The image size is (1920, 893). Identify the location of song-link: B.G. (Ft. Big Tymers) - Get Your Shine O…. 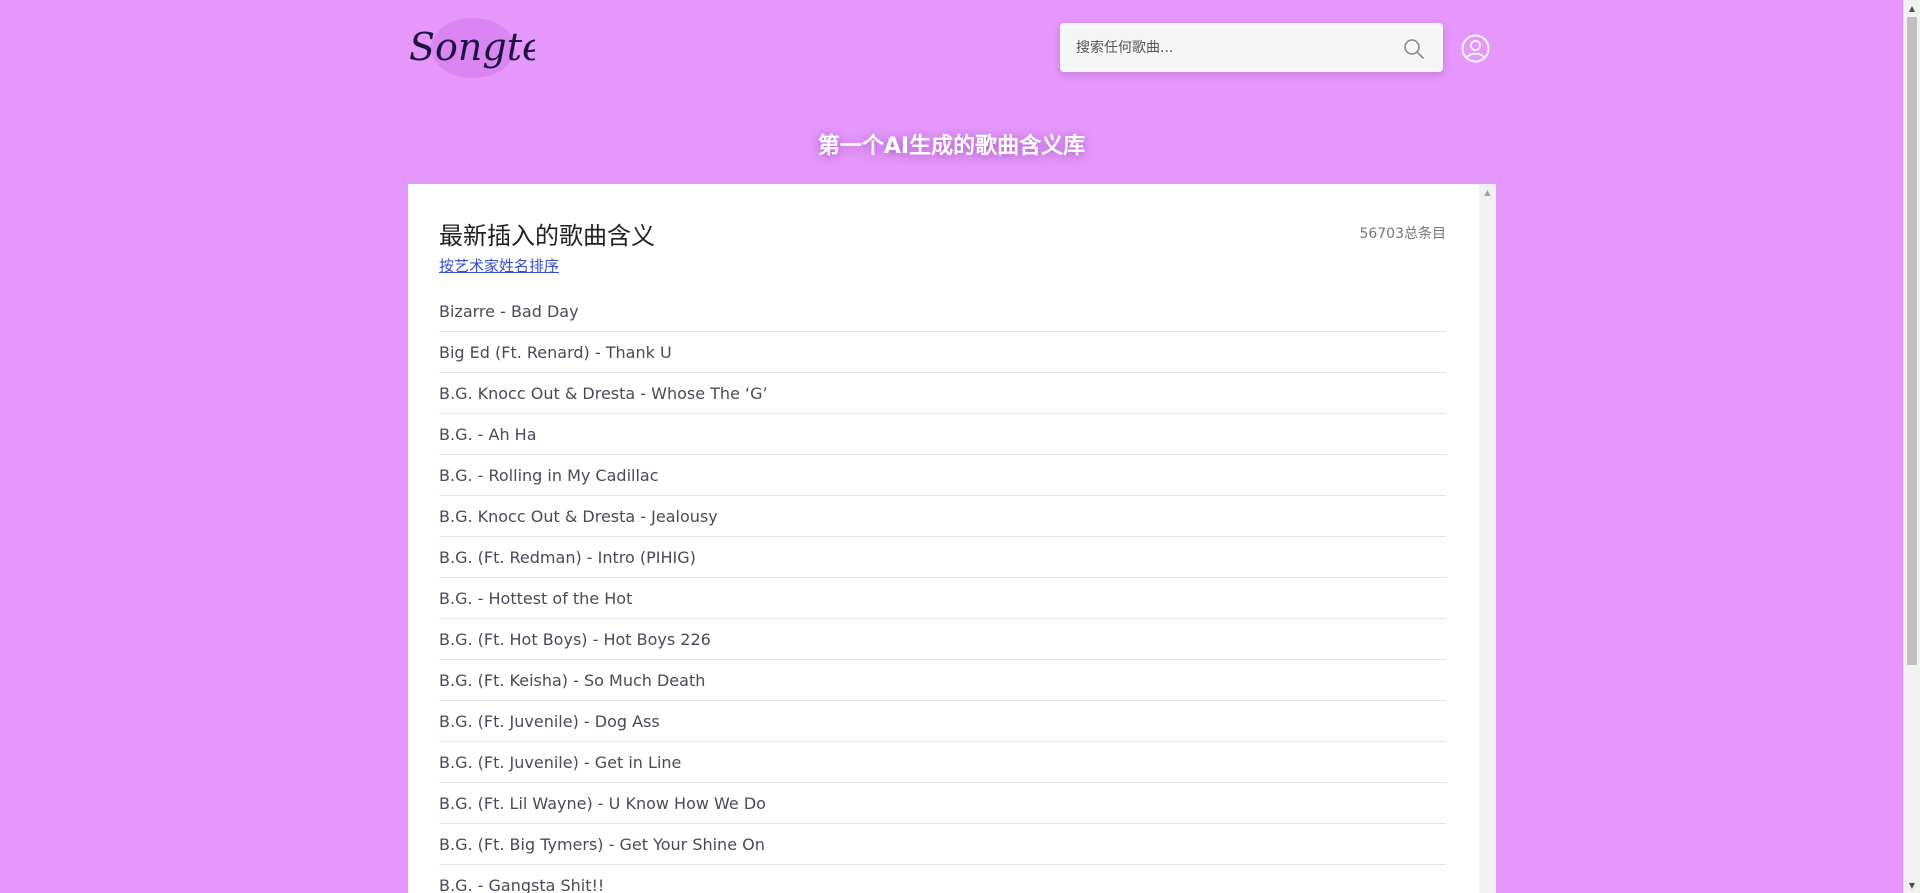
(602, 844).